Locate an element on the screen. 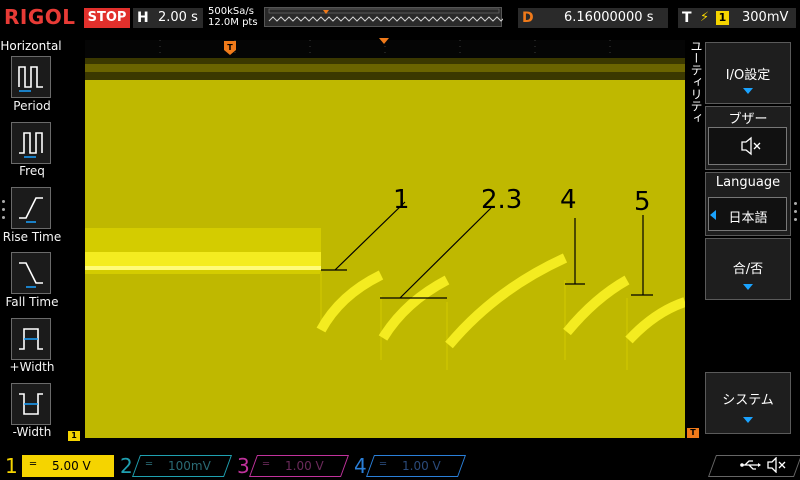 Image resolution: width=800 pixels, height=480 pixels. frequency-label: Freq is located at coordinates (32, 171).